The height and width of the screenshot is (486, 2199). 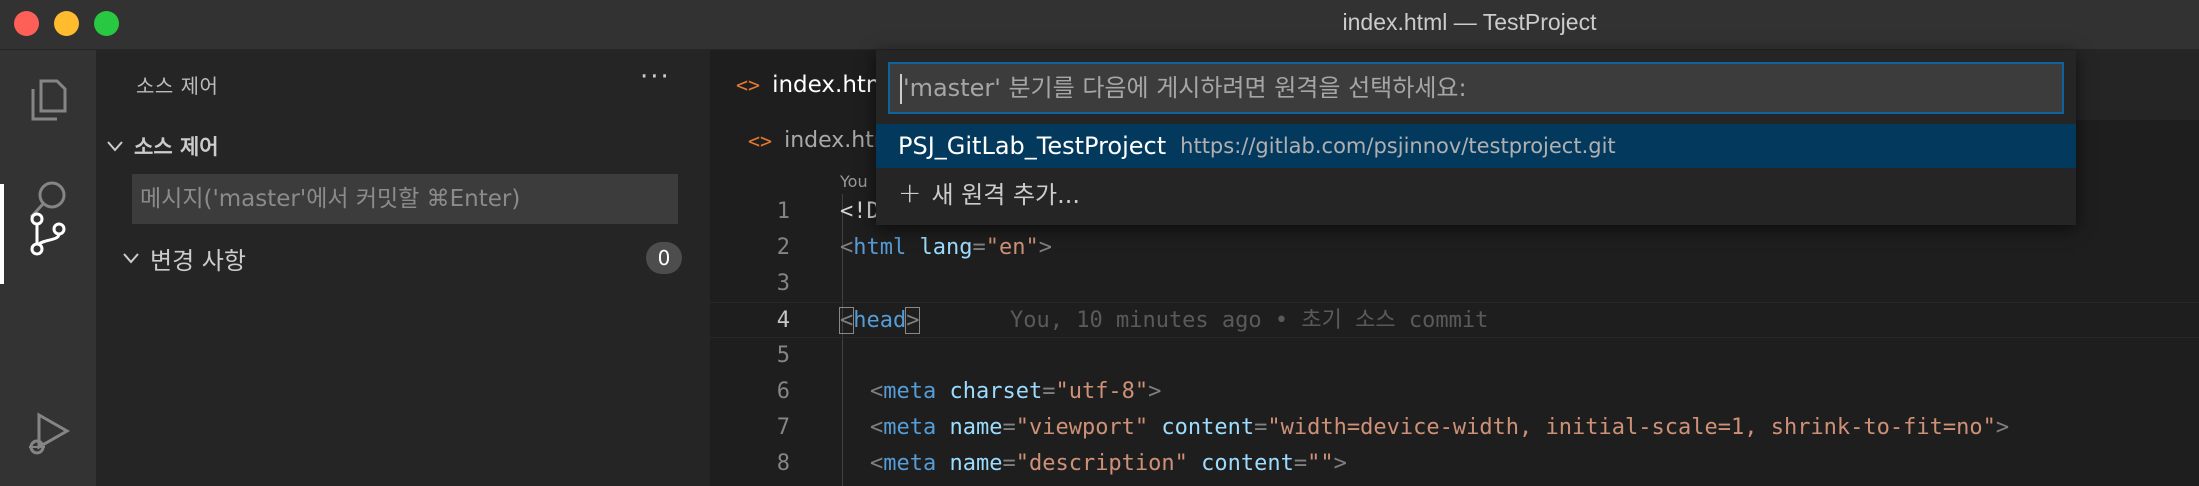 What do you see at coordinates (1016, 391) in the screenshot?
I see `code-text: <meta charset="utf-8">` at bounding box center [1016, 391].